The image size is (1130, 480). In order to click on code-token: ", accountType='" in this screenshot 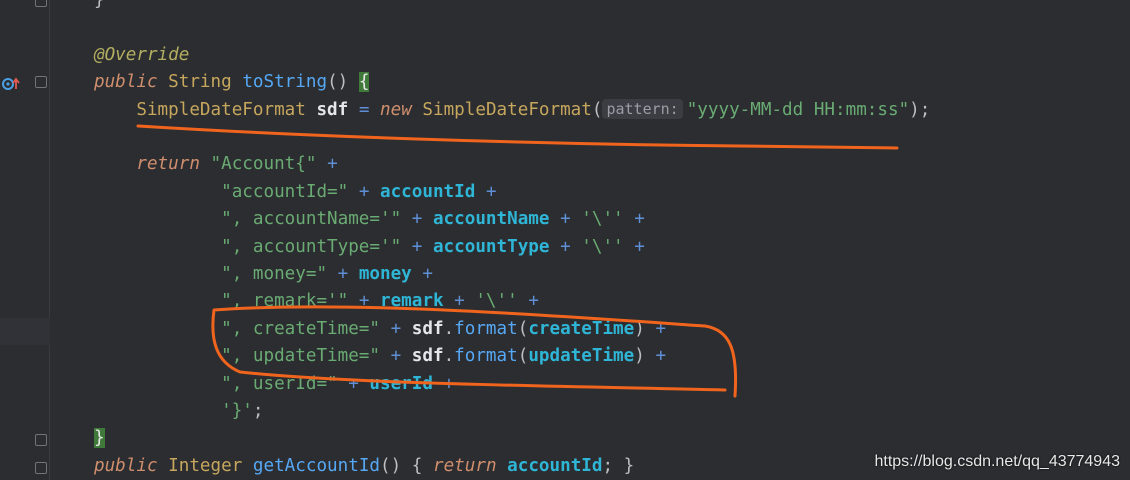, I will do `click(253, 246)`.